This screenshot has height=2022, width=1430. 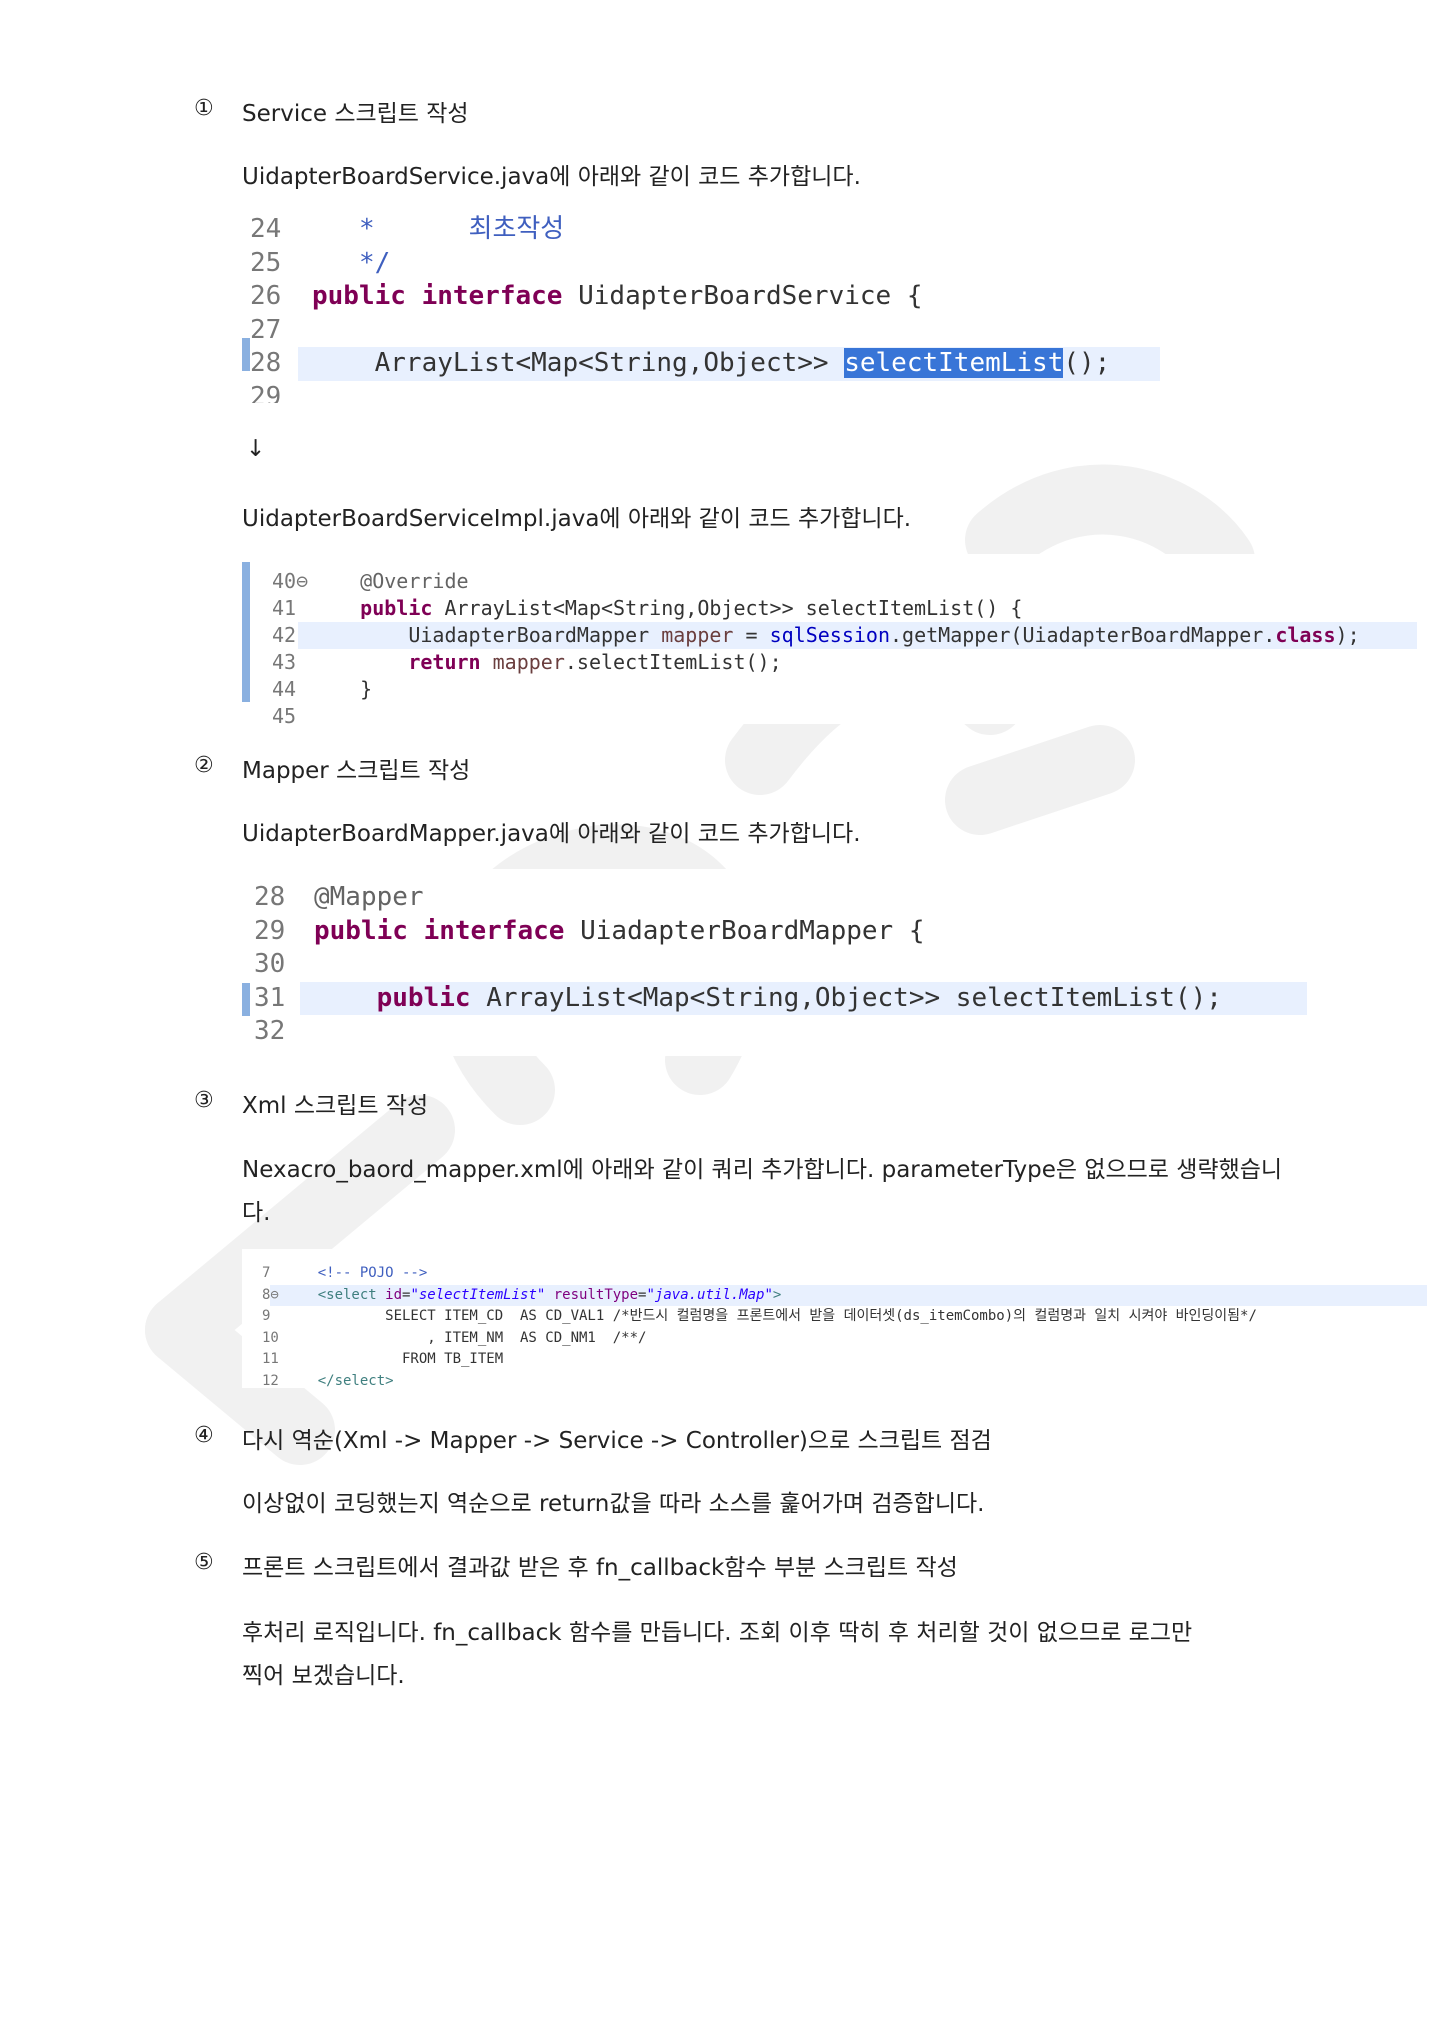 What do you see at coordinates (284, 689) in the screenshot?
I see `line-number: 44` at bounding box center [284, 689].